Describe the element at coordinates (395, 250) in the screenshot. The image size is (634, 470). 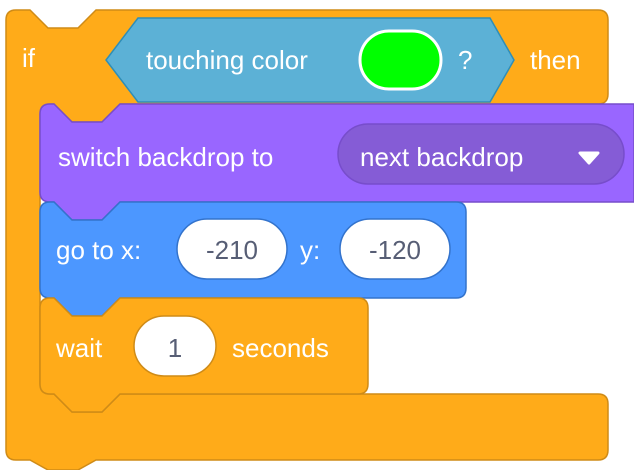
I see `y-value: -120` at that location.